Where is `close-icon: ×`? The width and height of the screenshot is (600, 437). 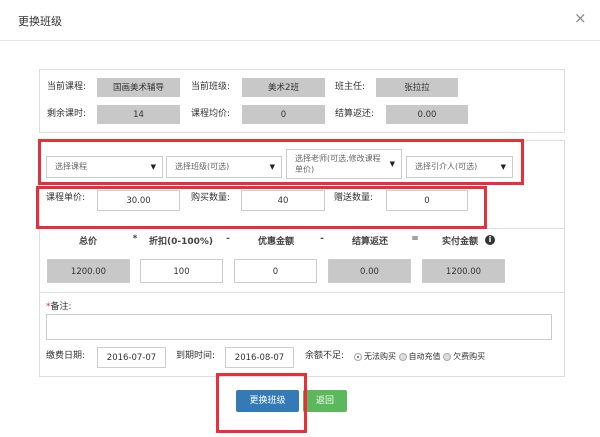 close-icon: × is located at coordinates (580, 18).